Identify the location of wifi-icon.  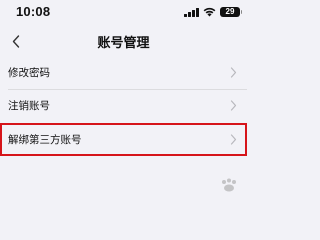
(209, 12).